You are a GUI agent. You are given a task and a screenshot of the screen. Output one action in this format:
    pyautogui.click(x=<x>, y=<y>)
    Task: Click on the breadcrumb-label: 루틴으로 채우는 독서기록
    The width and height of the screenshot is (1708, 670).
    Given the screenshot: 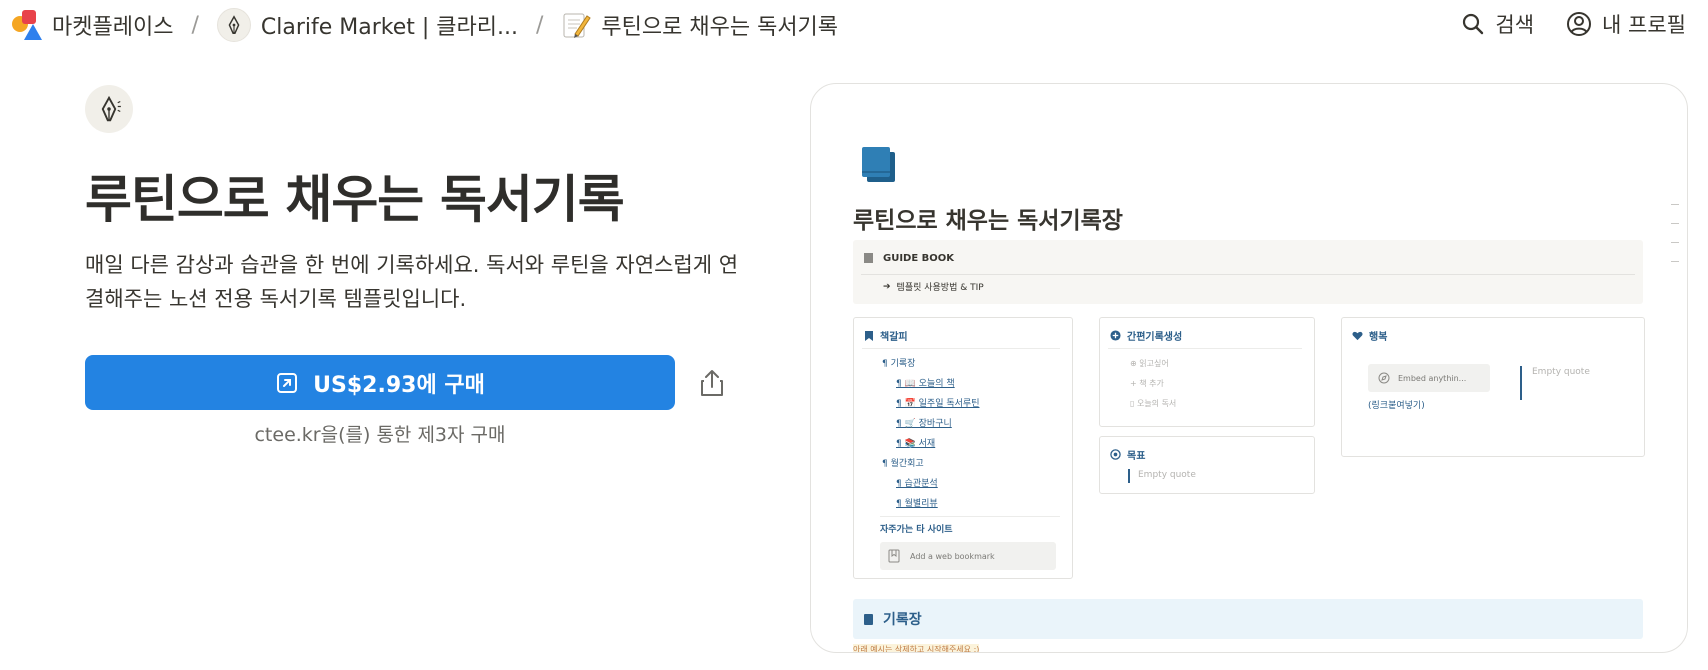 What is the action you would take?
    pyautogui.click(x=720, y=27)
    